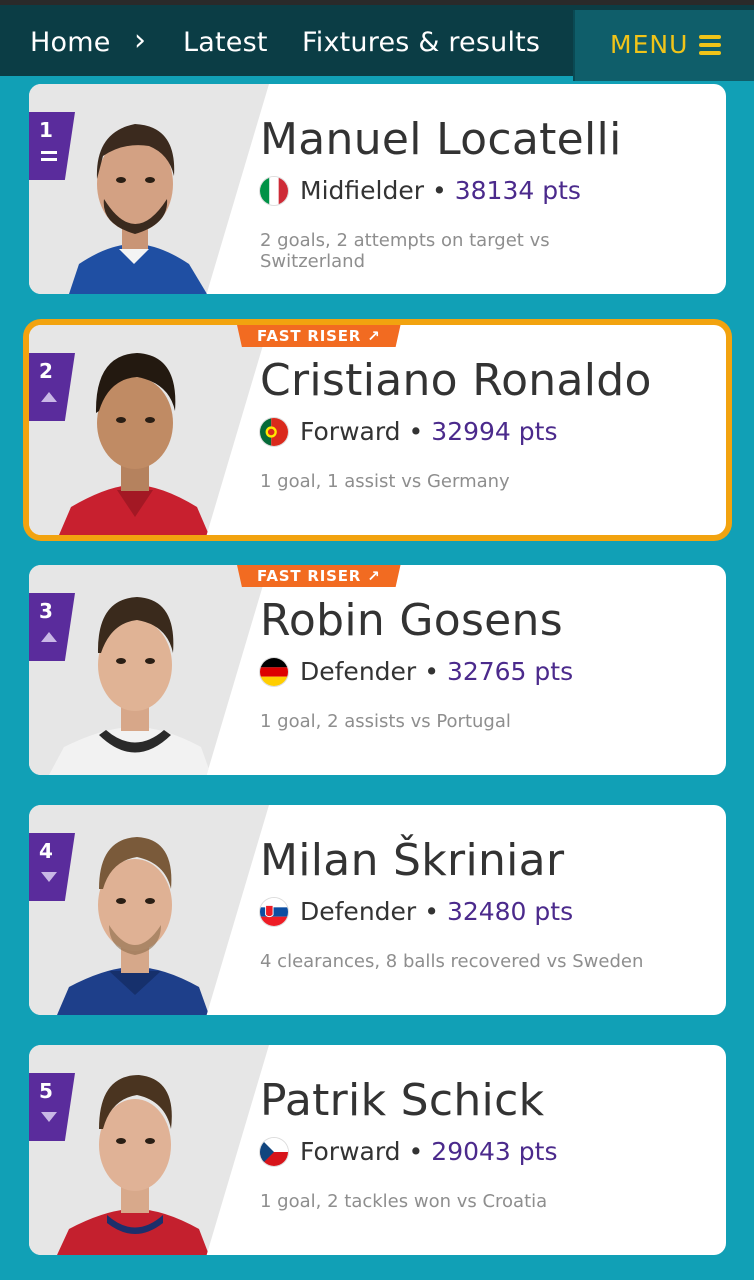 This screenshot has width=754, height=1280. Describe the element at coordinates (274, 431) in the screenshot. I see `portugal-flag-icon` at that location.